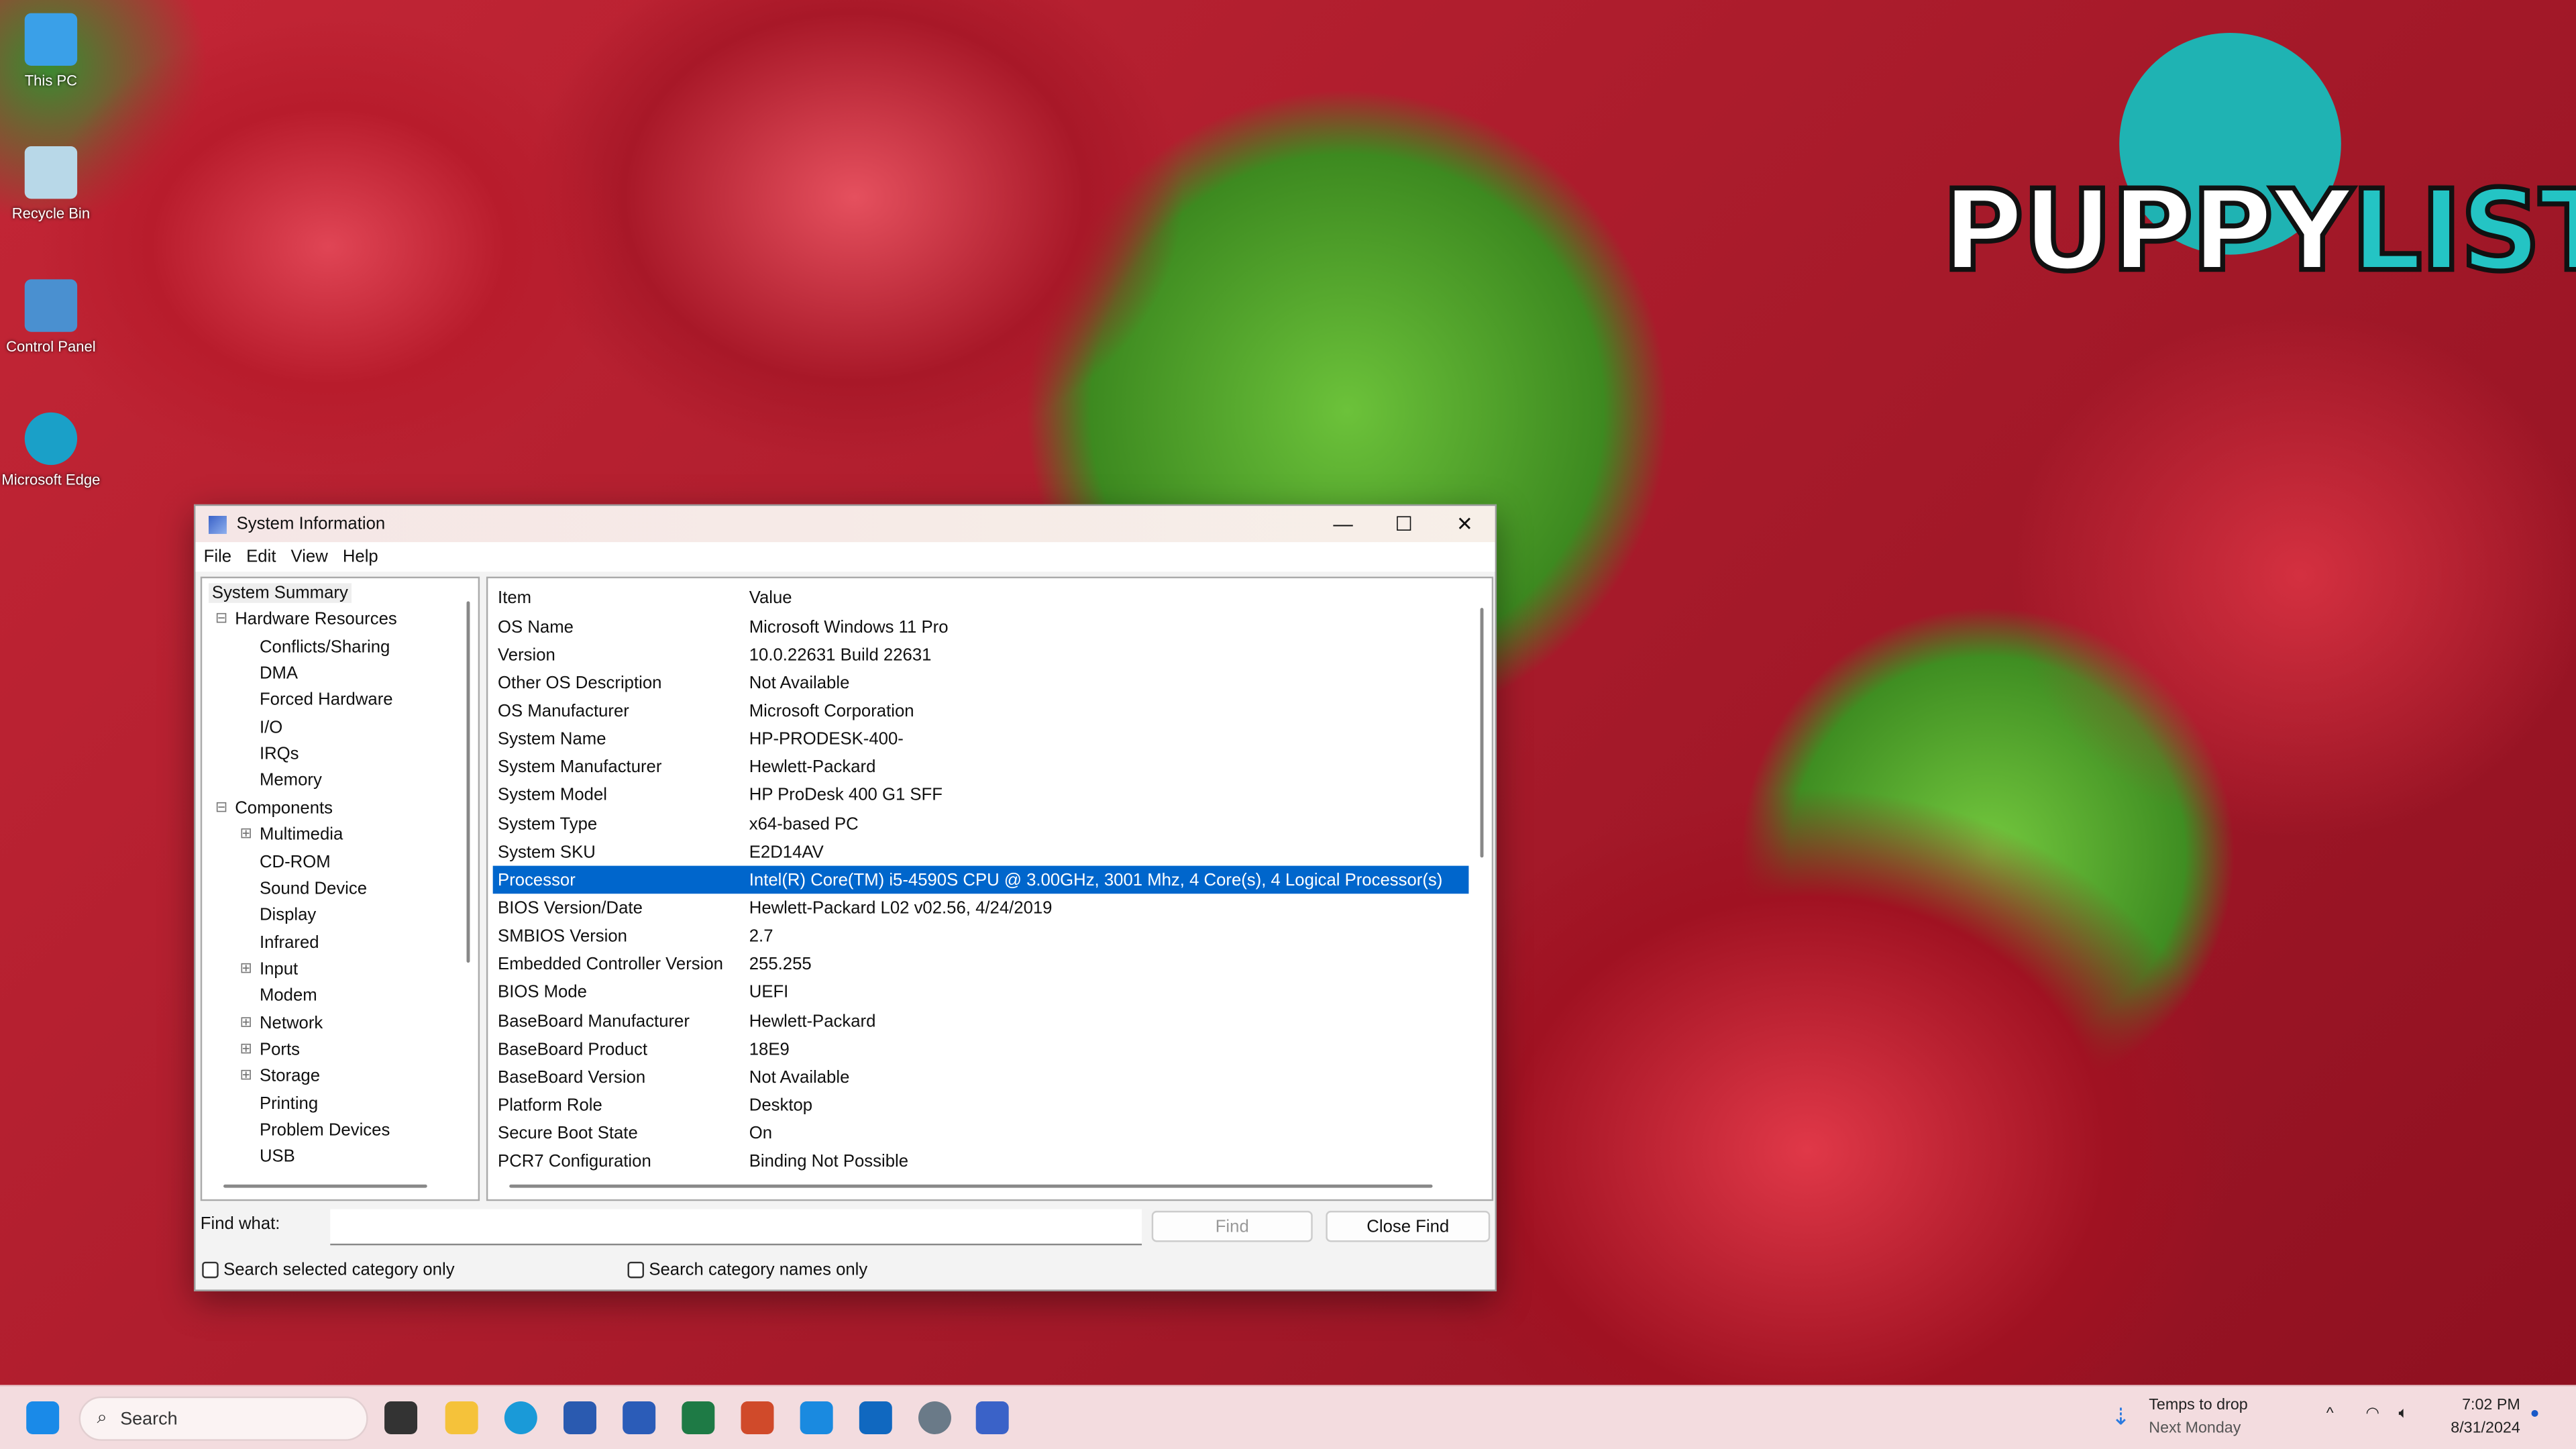  Describe the element at coordinates (2534, 1414) in the screenshot. I see `notification-bell-icon: ●` at that location.